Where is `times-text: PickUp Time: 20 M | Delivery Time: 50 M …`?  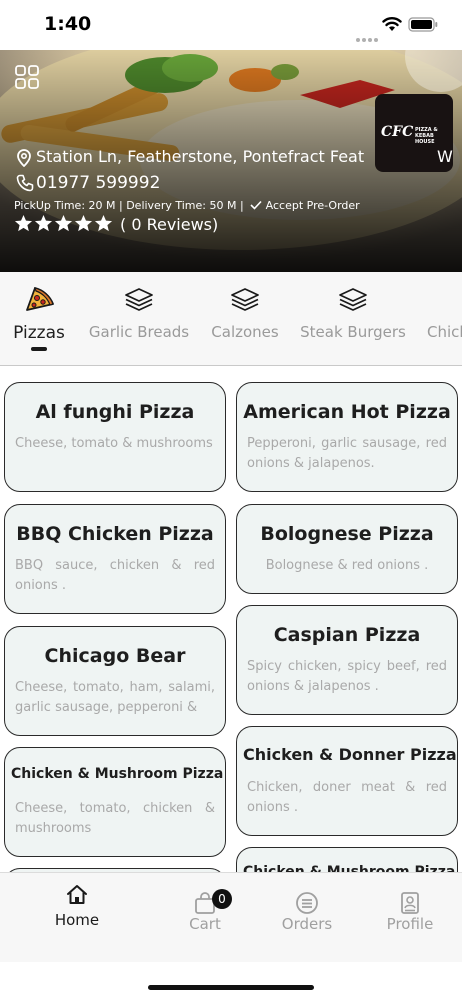 times-text: PickUp Time: 20 M | Delivery Time: 50 M … is located at coordinates (129, 205).